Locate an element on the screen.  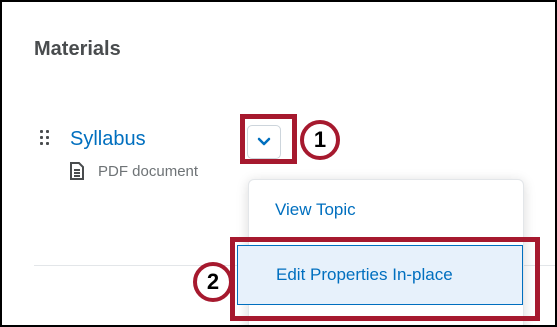
drag-handle-icon is located at coordinates (45, 140).